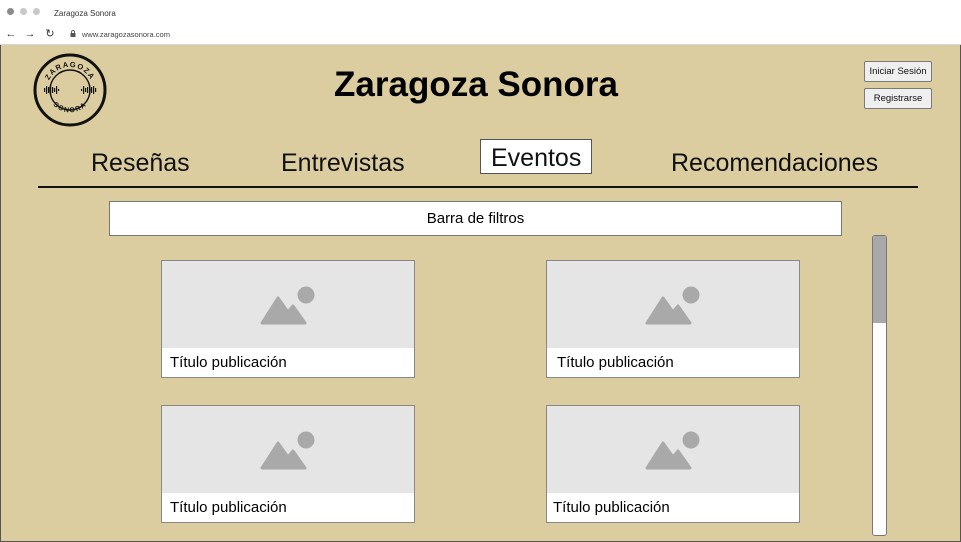  I want to click on browser-tab-title: Zaragoza Sonora, so click(85, 13).